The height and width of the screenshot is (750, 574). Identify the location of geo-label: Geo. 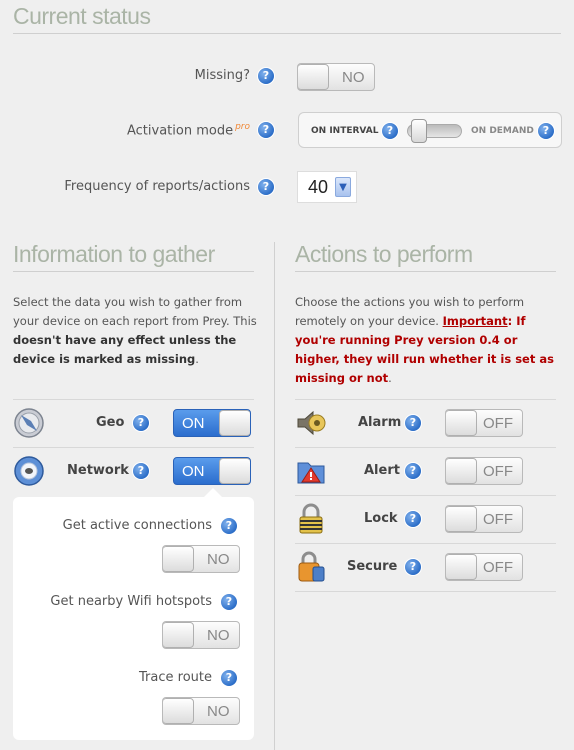
(110, 422).